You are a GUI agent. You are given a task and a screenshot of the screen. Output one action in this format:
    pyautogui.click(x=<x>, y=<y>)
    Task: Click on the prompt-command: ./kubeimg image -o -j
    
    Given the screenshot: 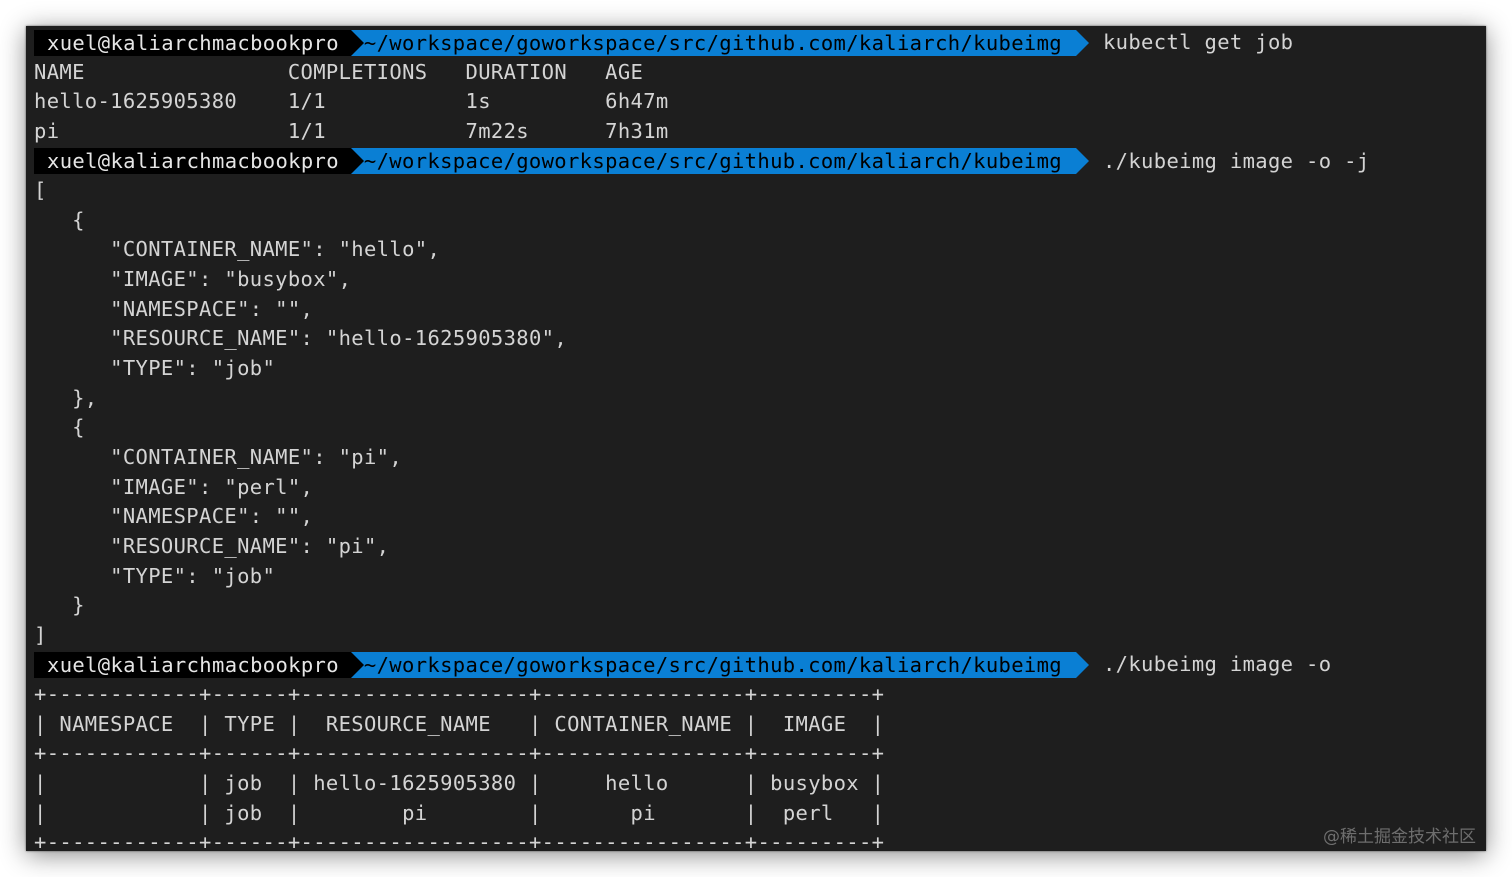 What is the action you would take?
    pyautogui.click(x=1236, y=160)
    